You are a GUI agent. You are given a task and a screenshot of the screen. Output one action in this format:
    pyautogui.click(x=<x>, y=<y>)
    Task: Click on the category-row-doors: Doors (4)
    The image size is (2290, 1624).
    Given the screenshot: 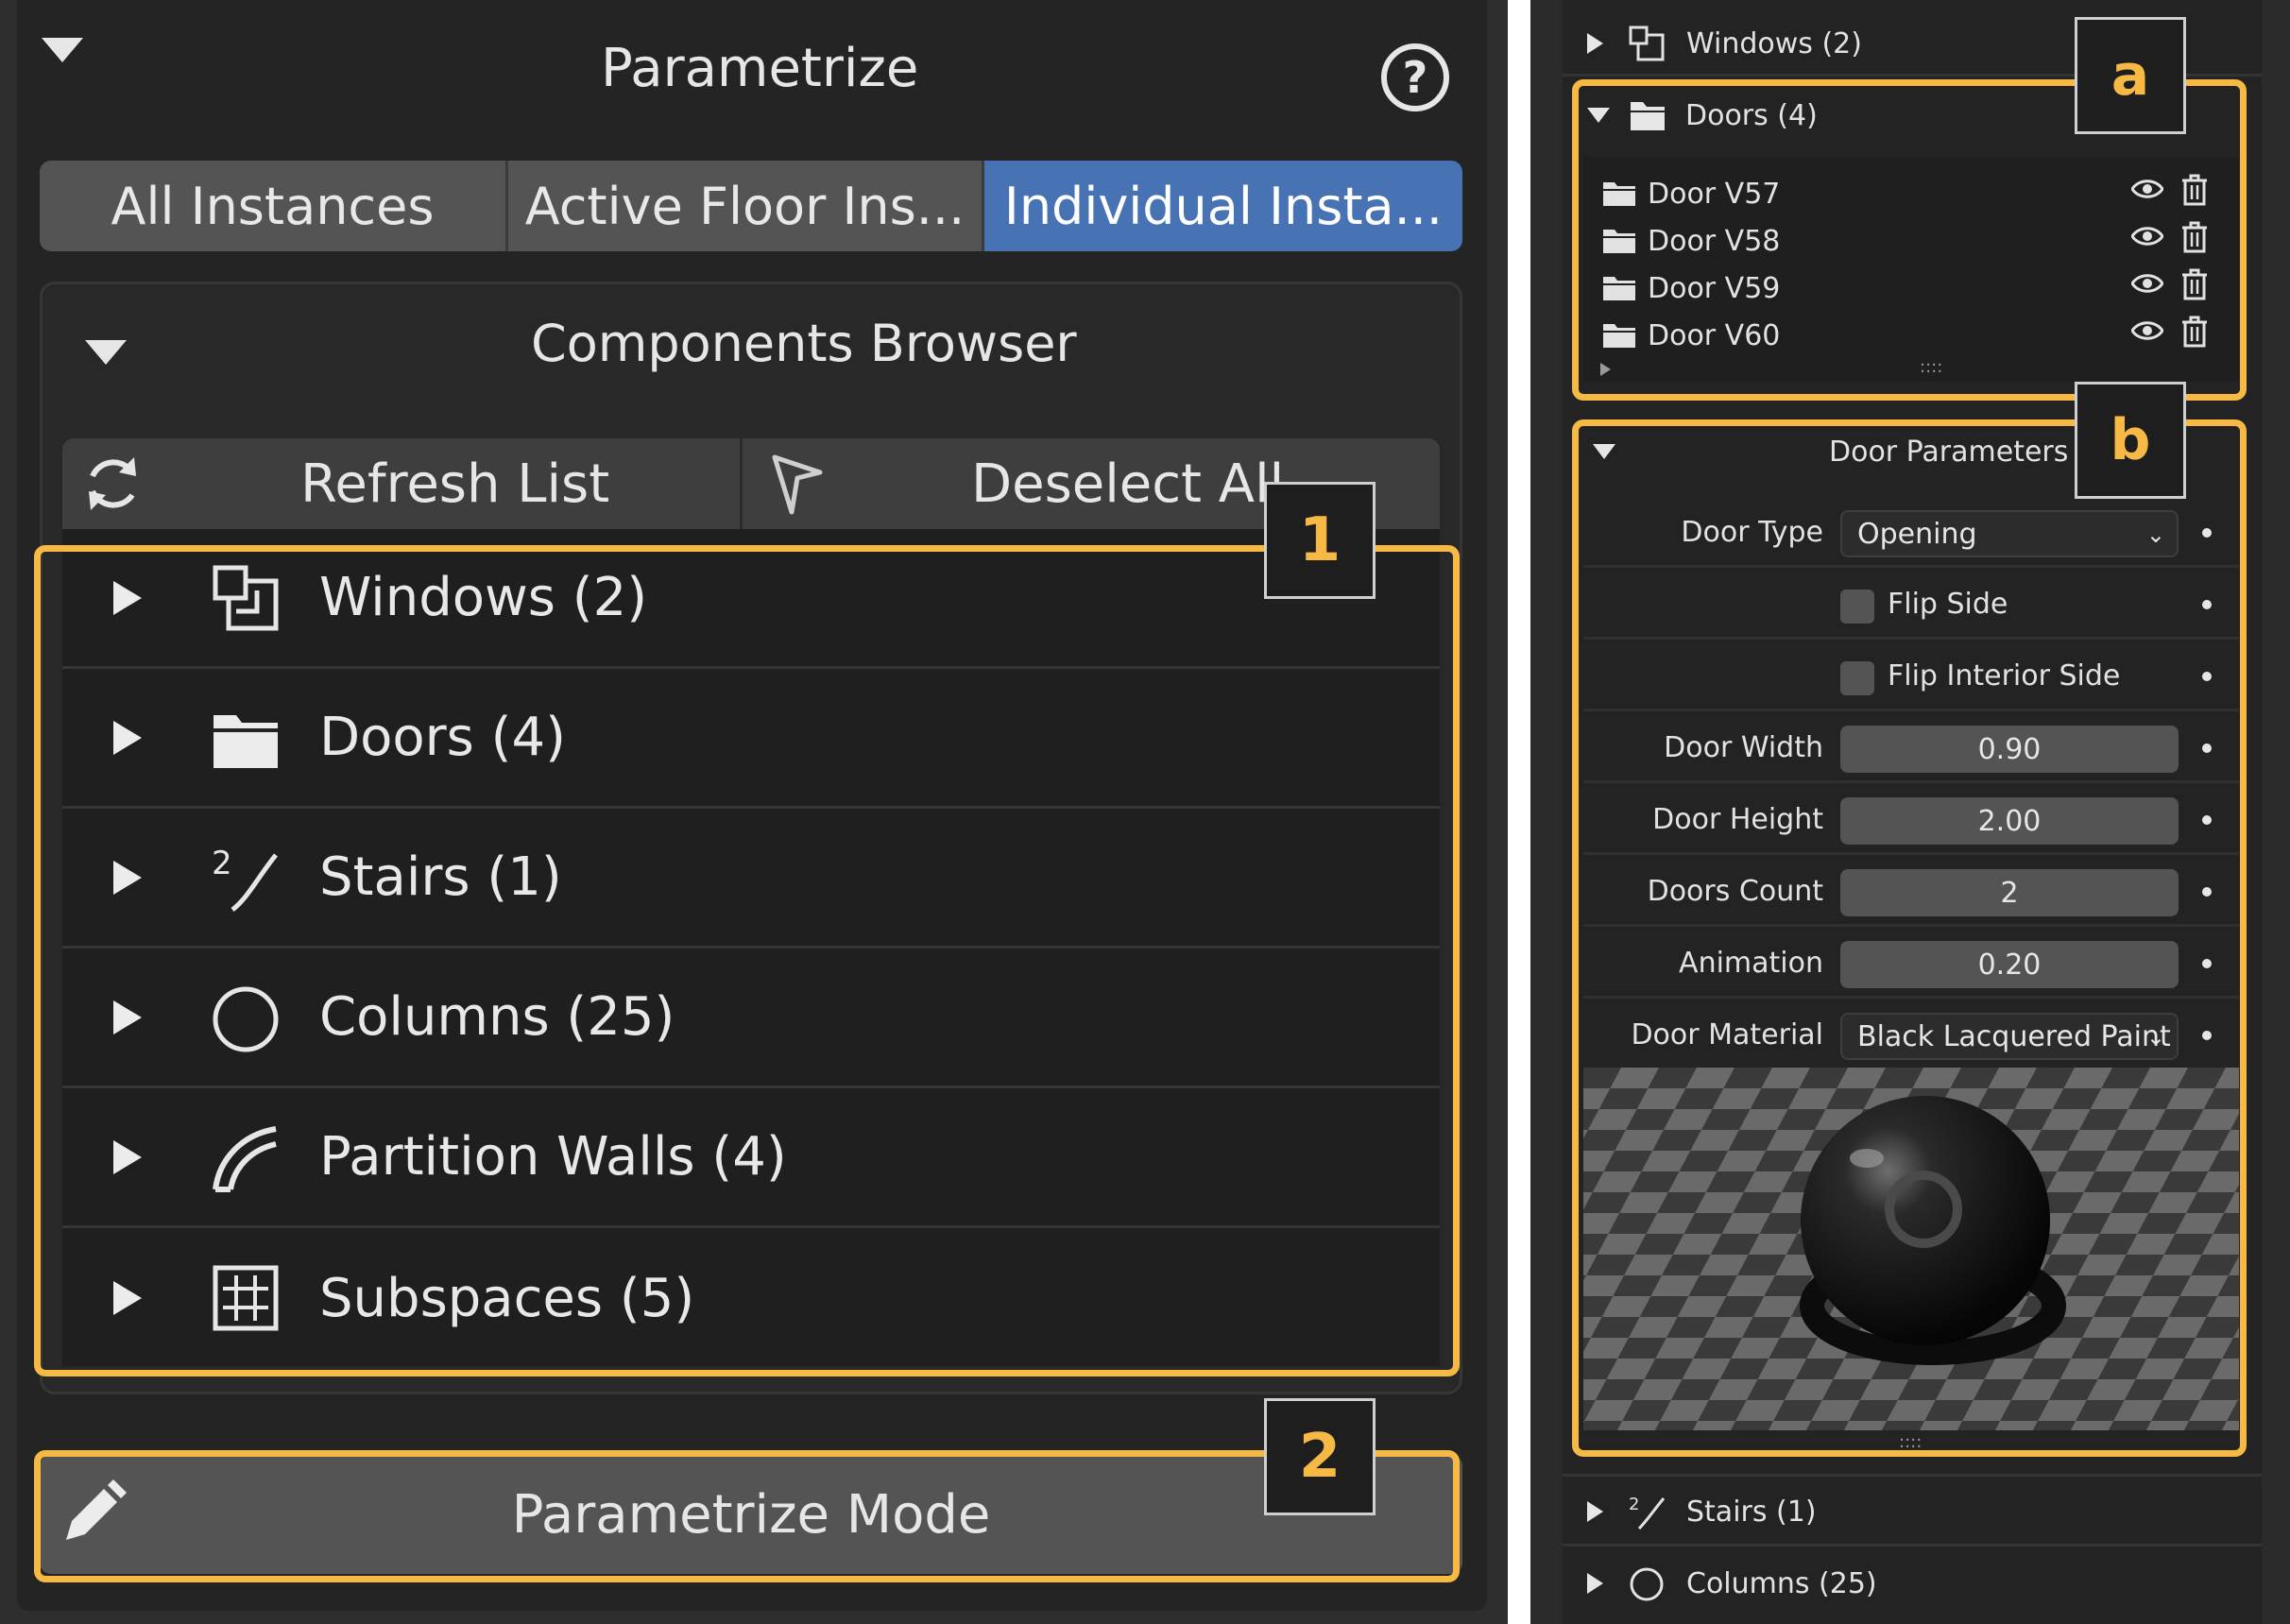 What is the action you would take?
    pyautogui.click(x=751, y=739)
    